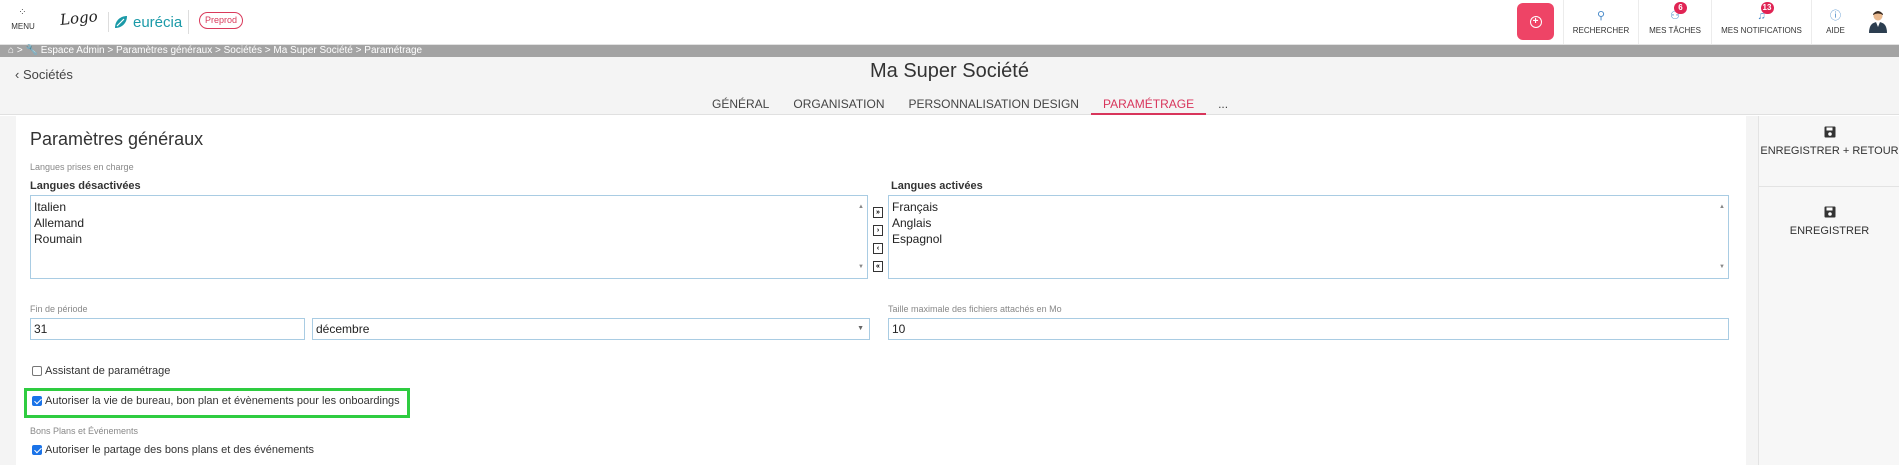 This screenshot has width=1899, height=465. What do you see at coordinates (1752, 290) in the screenshot?
I see `right-gutter` at bounding box center [1752, 290].